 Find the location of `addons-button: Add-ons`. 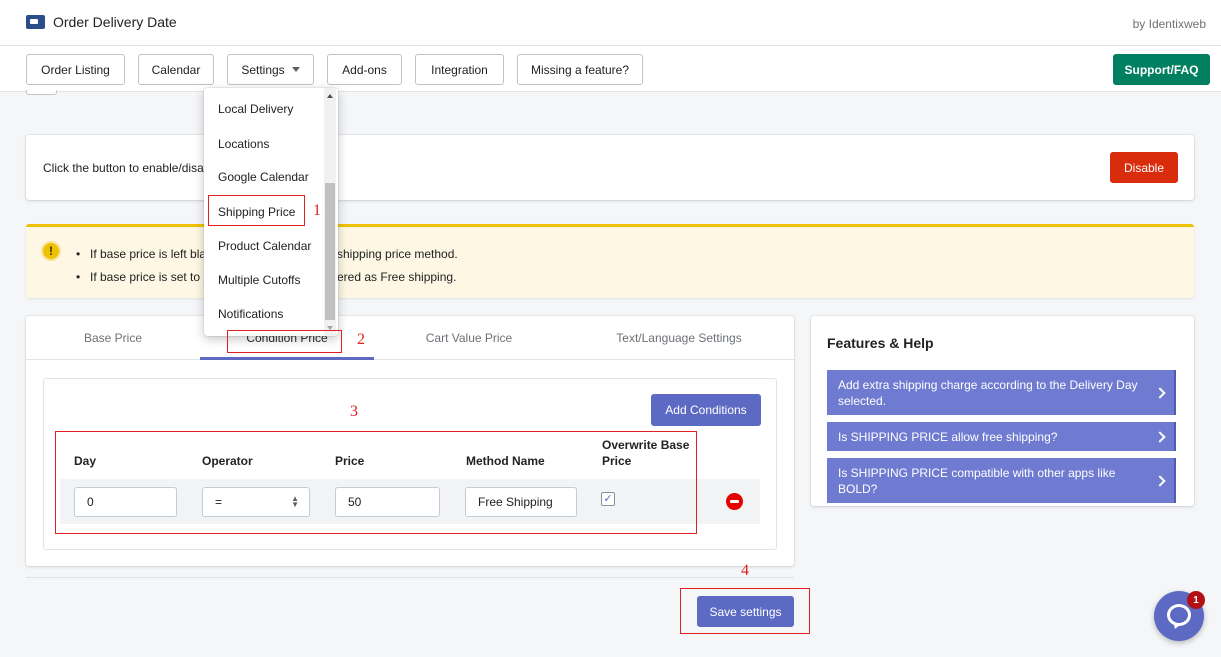

addons-button: Add-ons is located at coordinates (364, 69).